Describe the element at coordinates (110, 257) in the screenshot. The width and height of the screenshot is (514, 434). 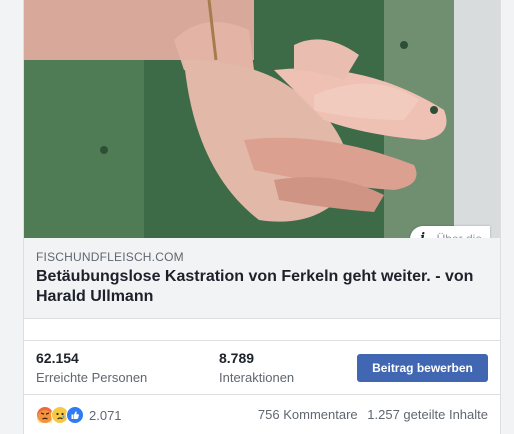
I see `link-domain: FISCHUNDFLEISCH.COM` at that location.